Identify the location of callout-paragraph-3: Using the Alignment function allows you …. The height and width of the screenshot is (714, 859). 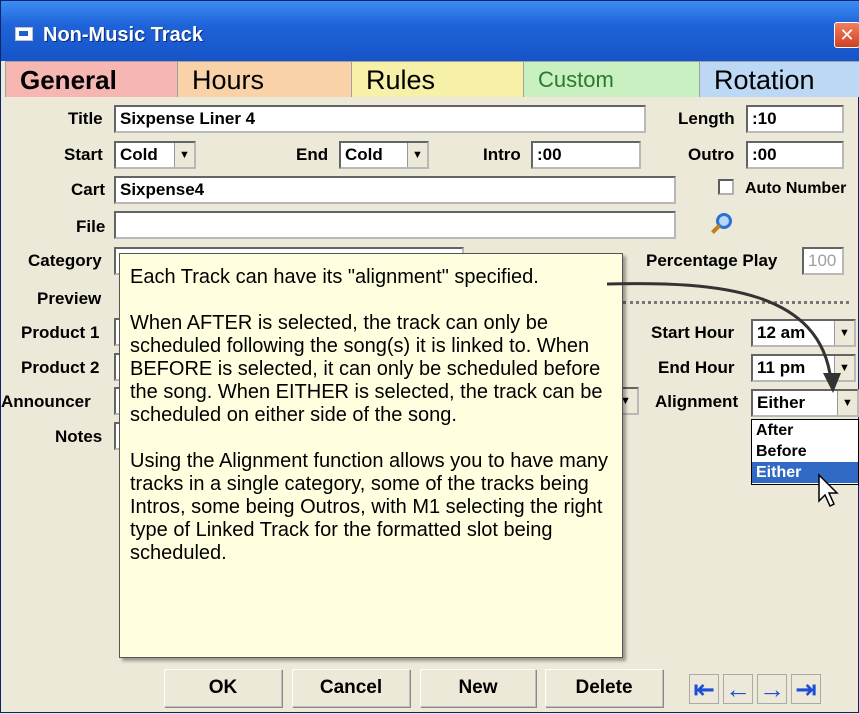
(369, 507).